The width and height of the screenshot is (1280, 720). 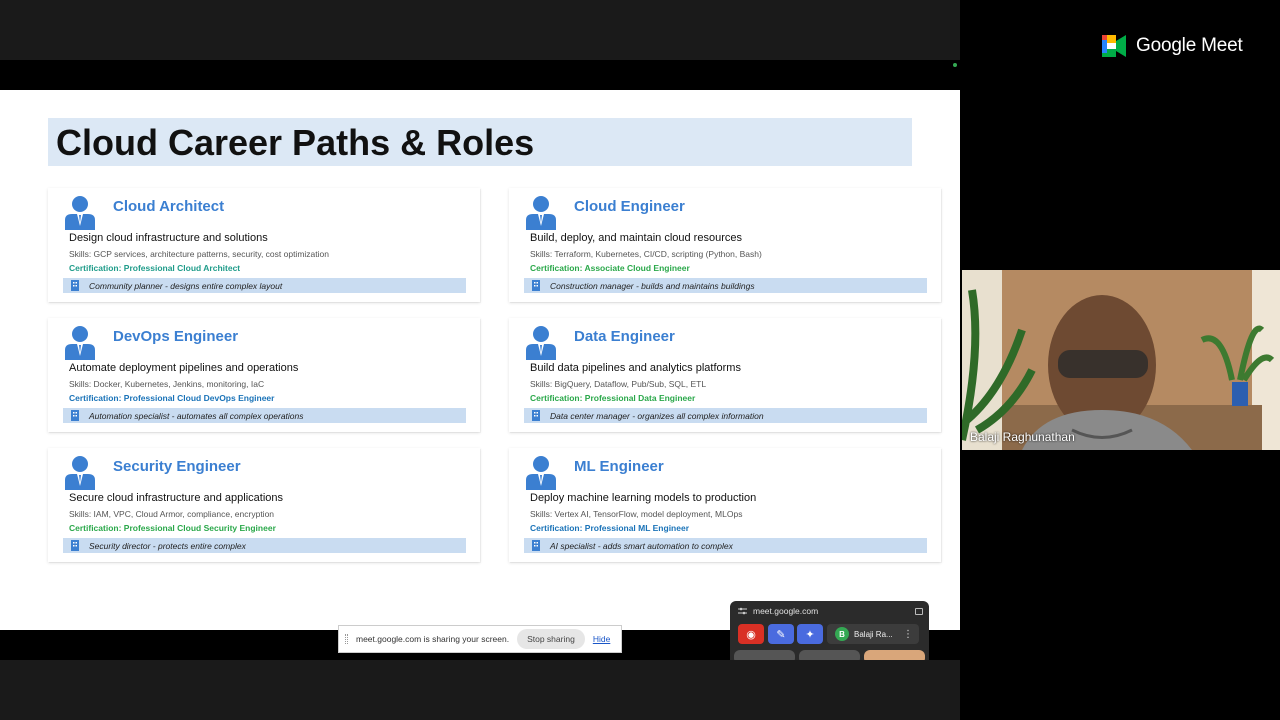 What do you see at coordinates (1114, 46) in the screenshot?
I see `meet-camera-icon` at bounding box center [1114, 46].